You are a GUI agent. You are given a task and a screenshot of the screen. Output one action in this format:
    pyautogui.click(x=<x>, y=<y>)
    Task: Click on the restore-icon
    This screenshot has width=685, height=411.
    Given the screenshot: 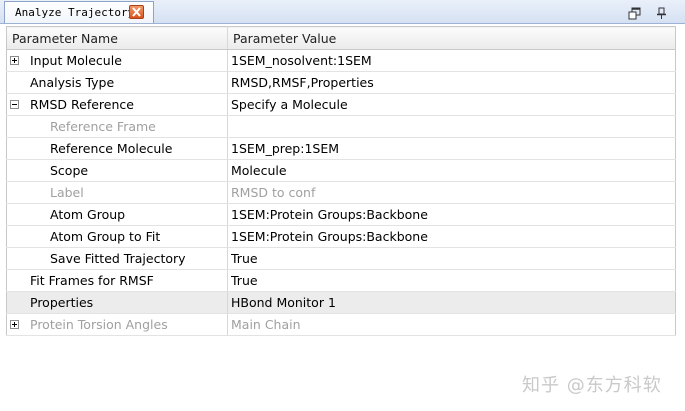 What is the action you would take?
    pyautogui.click(x=634, y=14)
    